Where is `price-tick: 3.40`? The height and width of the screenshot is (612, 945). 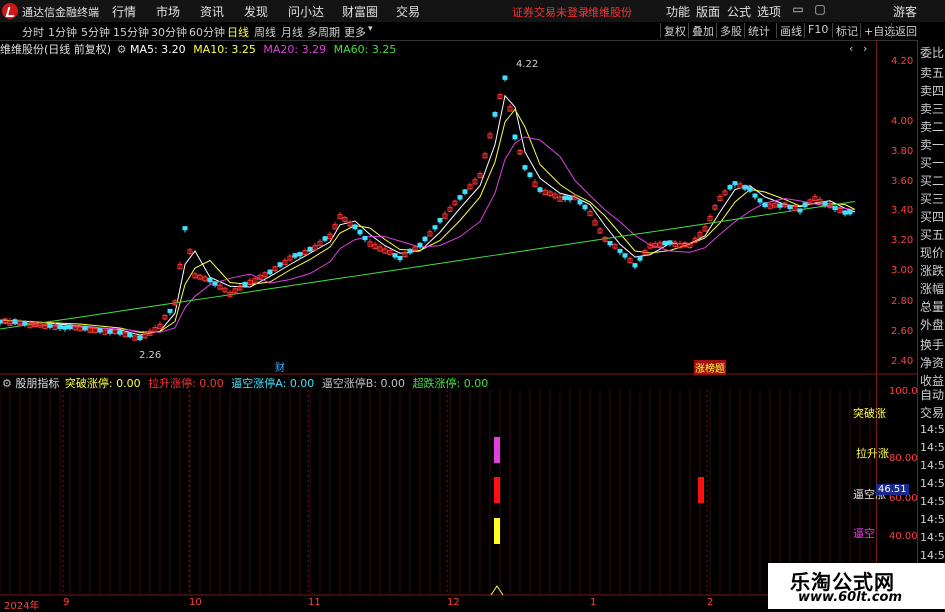 price-tick: 3.40 is located at coordinates (902, 210).